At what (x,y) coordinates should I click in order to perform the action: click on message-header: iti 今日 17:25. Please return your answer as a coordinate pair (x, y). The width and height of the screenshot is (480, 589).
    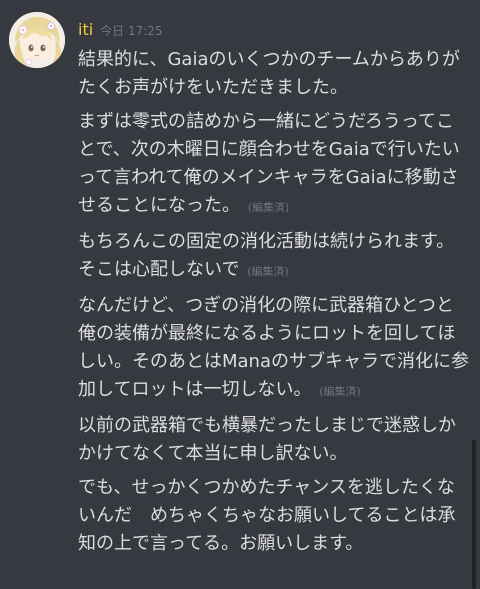
    Looking at the image, I should click on (120, 31).